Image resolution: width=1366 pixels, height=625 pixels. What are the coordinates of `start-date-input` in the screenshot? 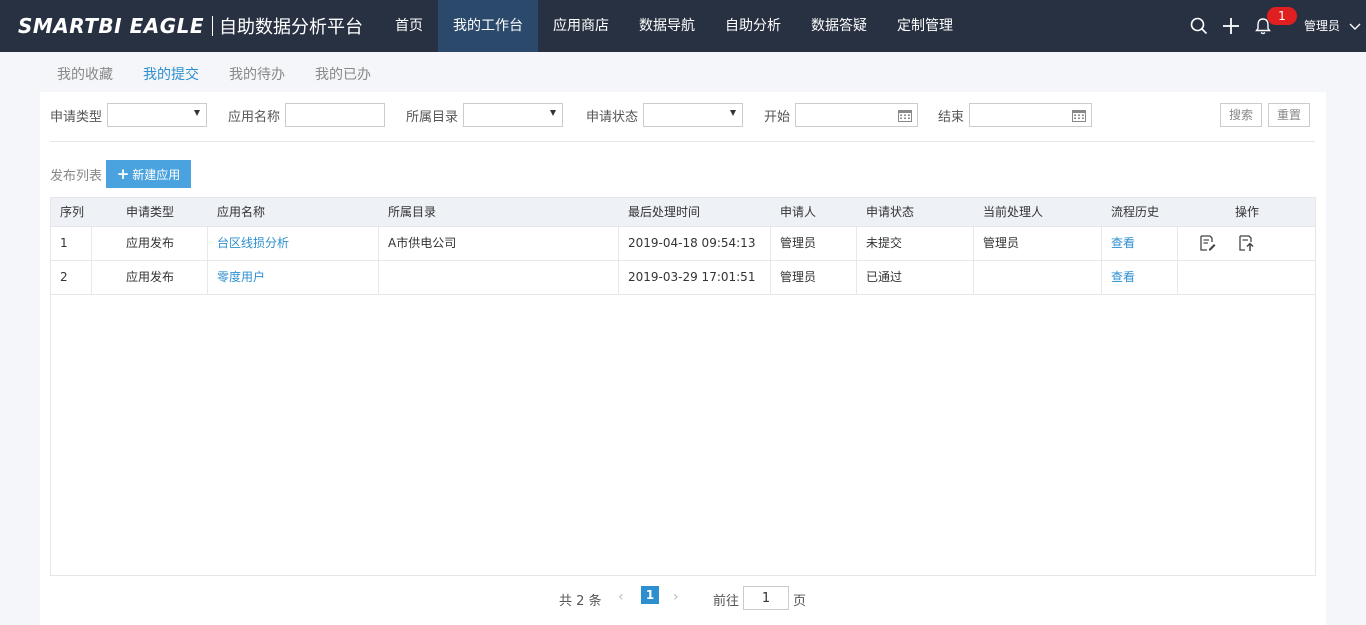 It's located at (857, 115).